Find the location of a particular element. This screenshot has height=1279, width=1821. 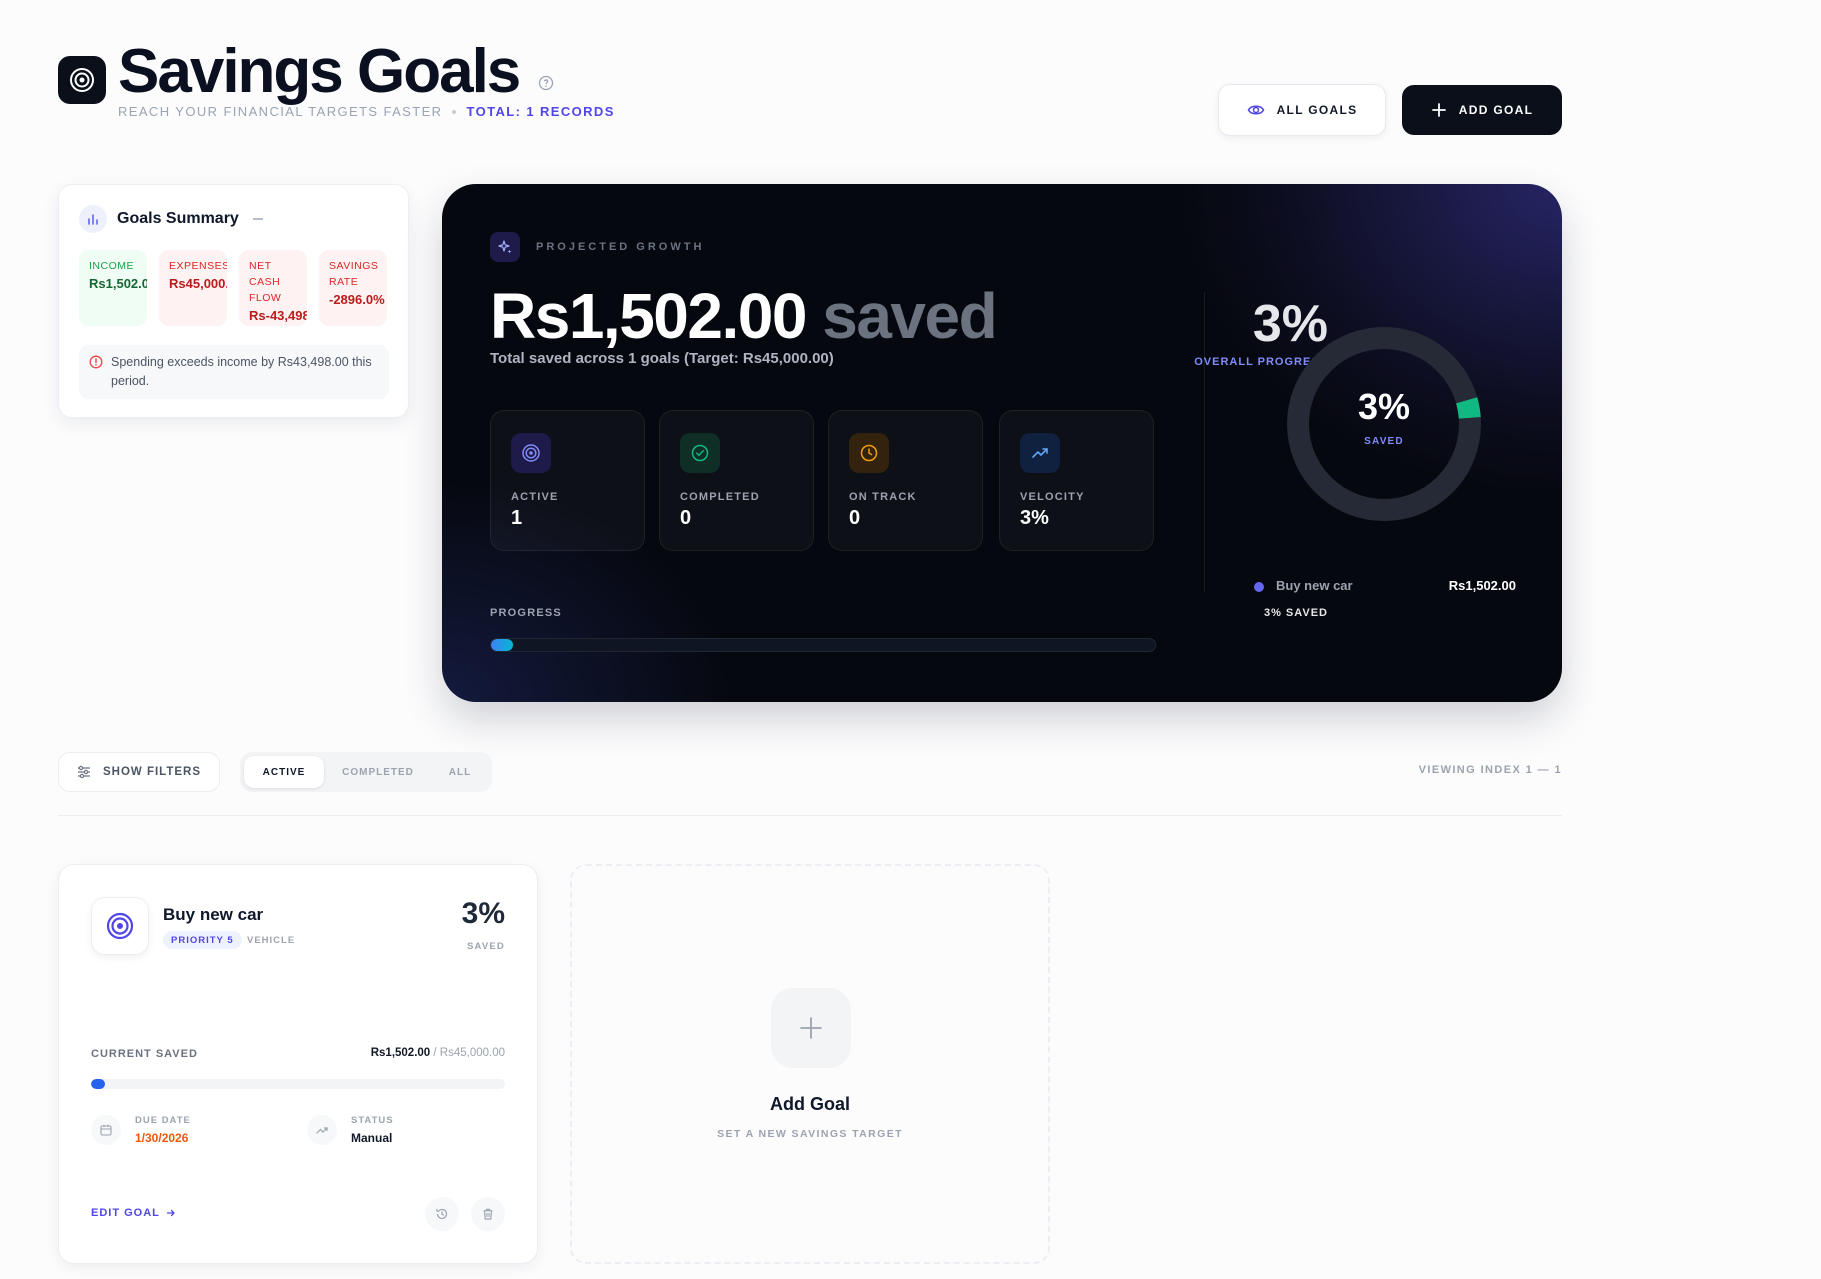

arrow-right-icon is located at coordinates (170, 1213).